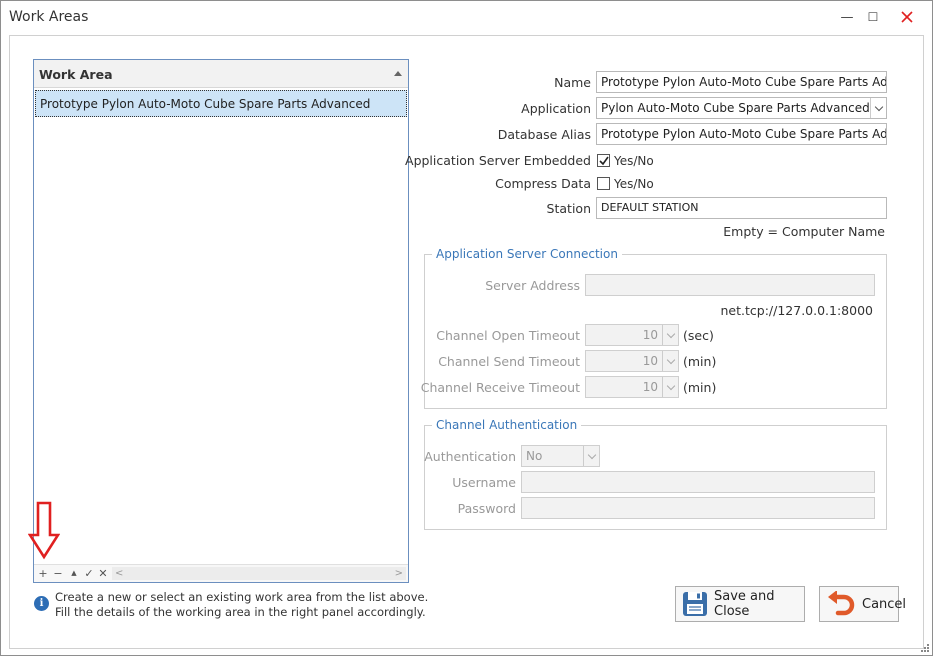 The image size is (933, 656). Describe the element at coordinates (572, 82) in the screenshot. I see `name-label: Name` at that location.